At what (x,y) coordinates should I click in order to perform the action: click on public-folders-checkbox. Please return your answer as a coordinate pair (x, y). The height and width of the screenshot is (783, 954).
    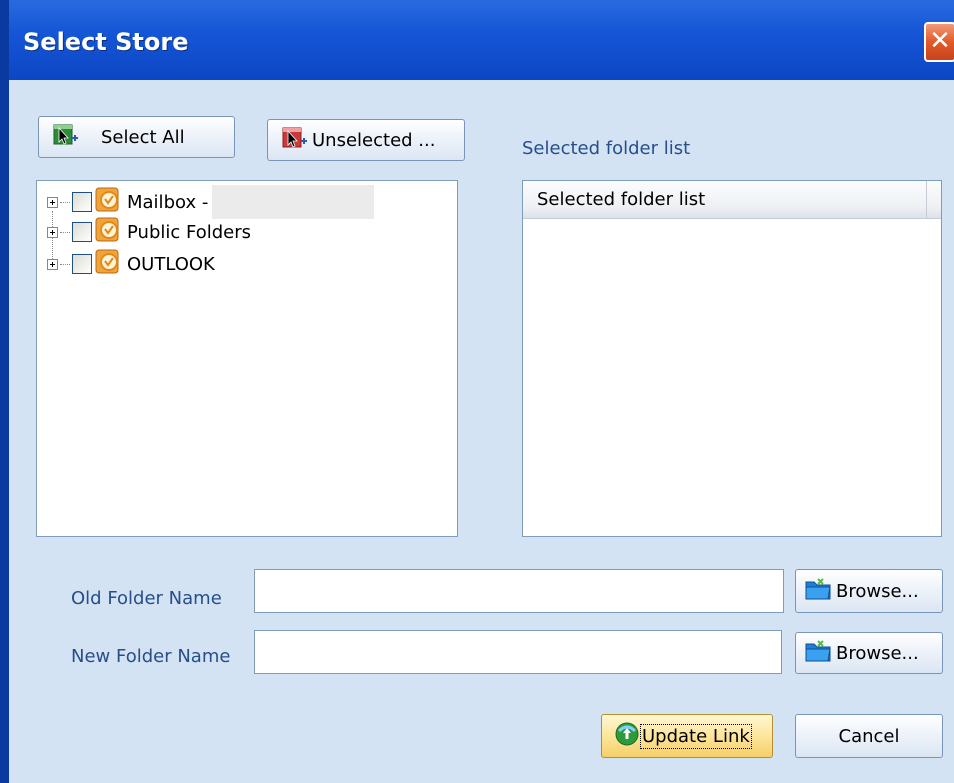
    Looking at the image, I should click on (82, 232).